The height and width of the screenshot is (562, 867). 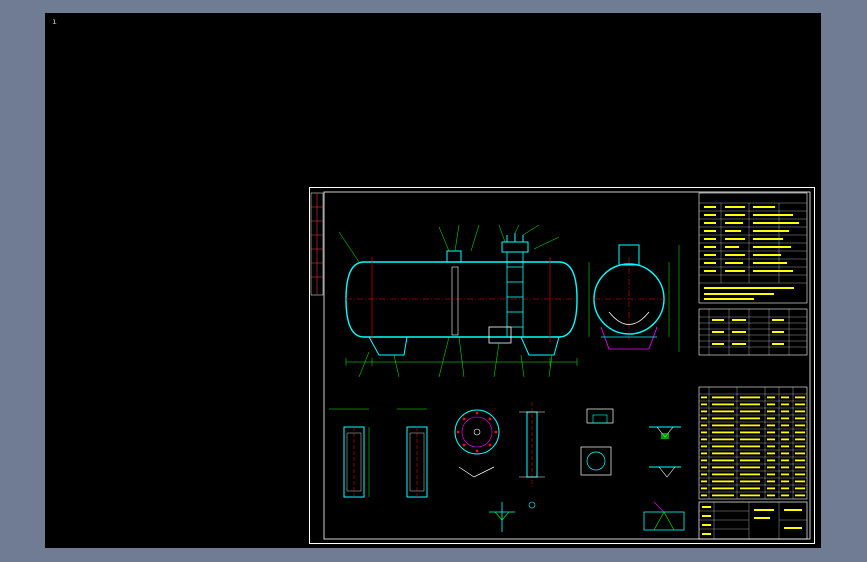 What do you see at coordinates (753, 248) in the screenshot?
I see `design-data-table` at bounding box center [753, 248].